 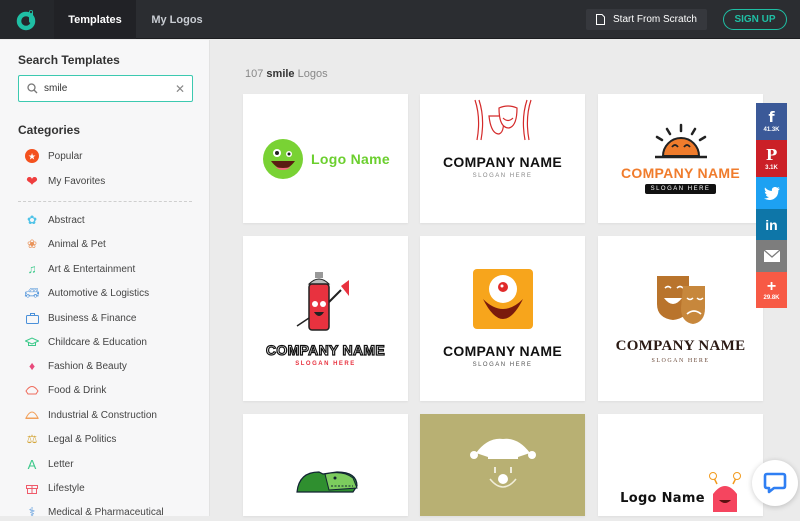 I want to click on music-note-icon: ♫, so click(x=32, y=269).